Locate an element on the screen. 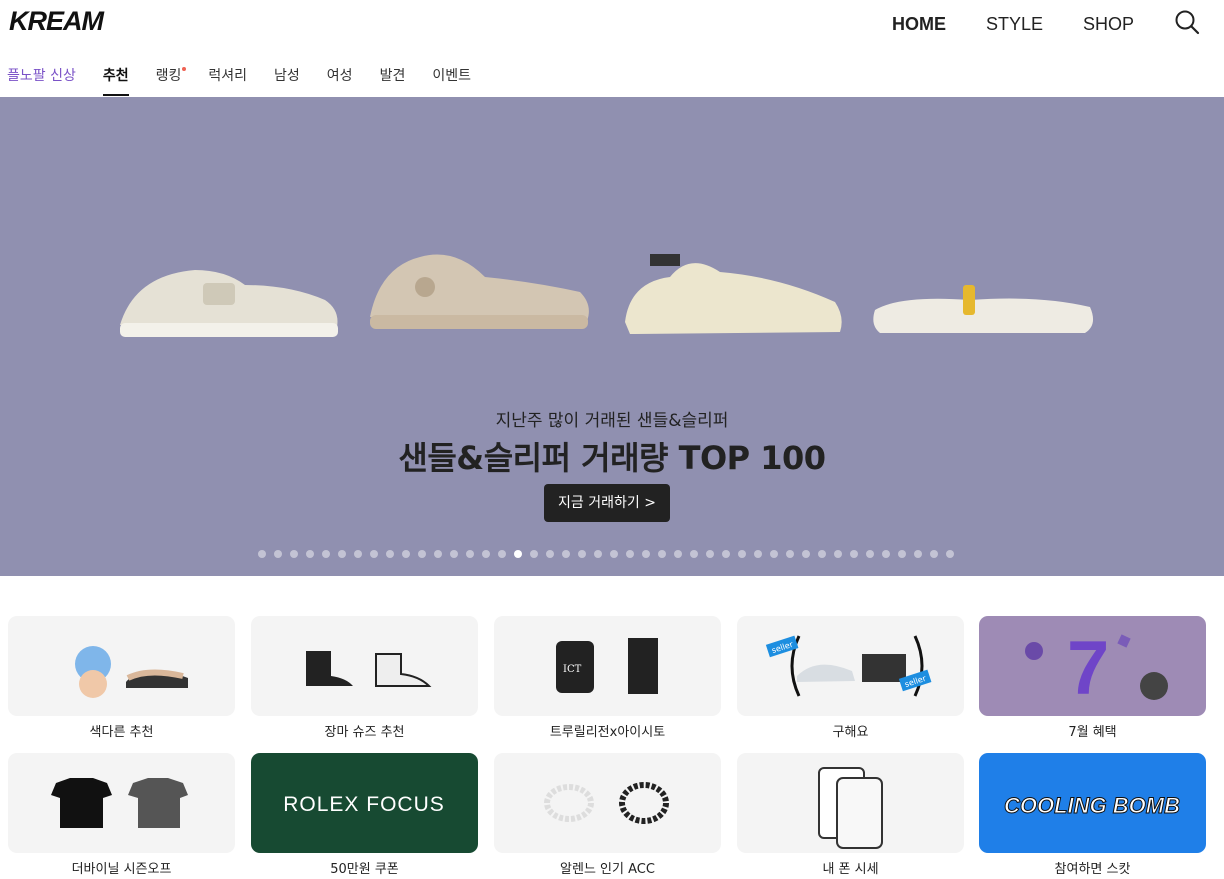 The image size is (1224, 879). card-label: 장마 슈즈 추천 is located at coordinates (364, 732).